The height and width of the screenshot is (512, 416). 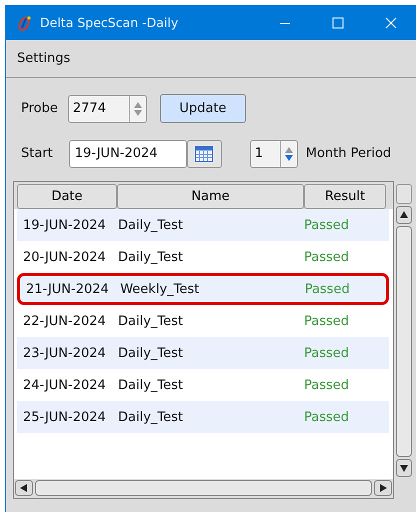 What do you see at coordinates (43, 58) in the screenshot?
I see `menu-item: Settings` at bounding box center [43, 58].